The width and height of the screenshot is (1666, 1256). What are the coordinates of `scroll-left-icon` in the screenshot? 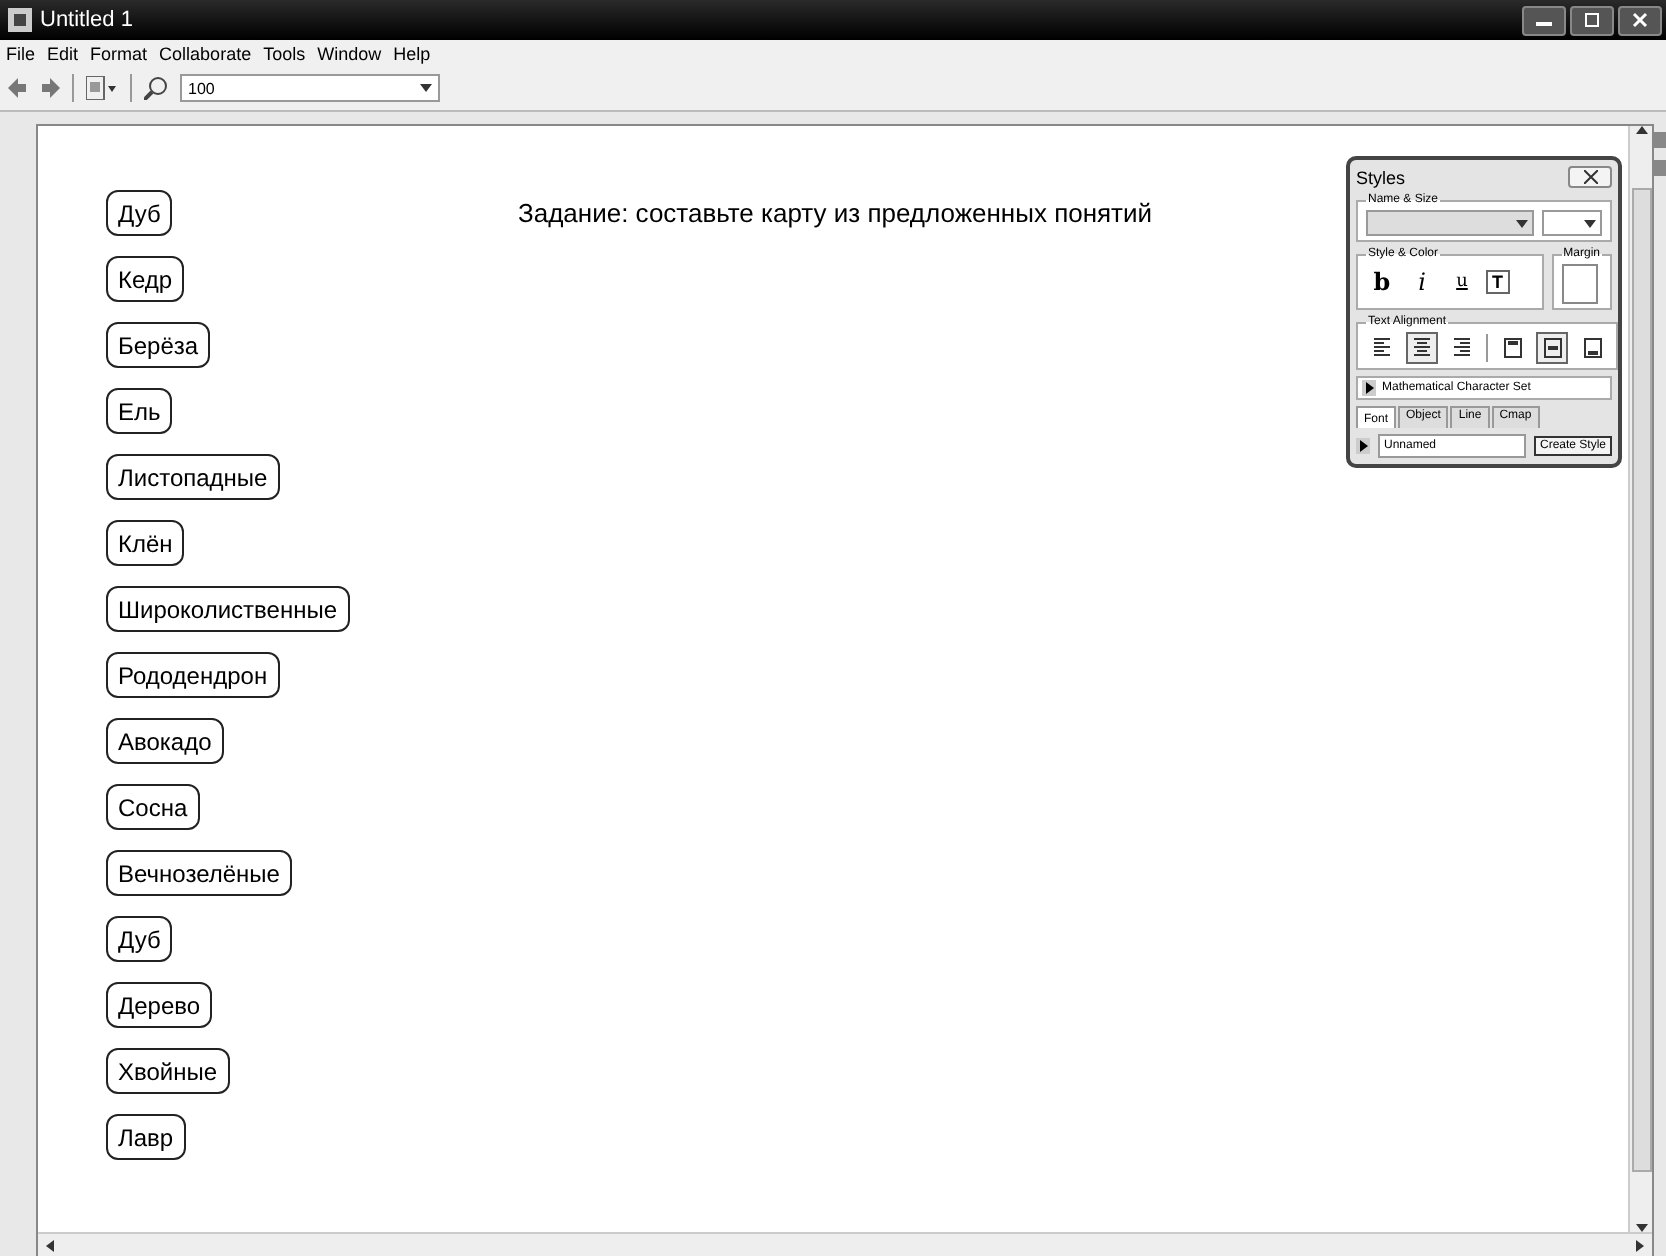 It's located at (50, 1245).